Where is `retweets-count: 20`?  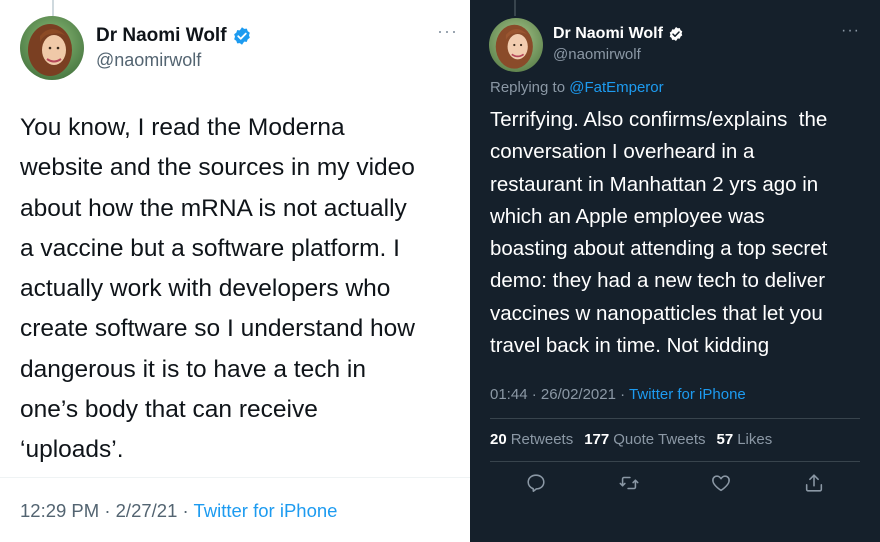 retweets-count: 20 is located at coordinates (498, 439).